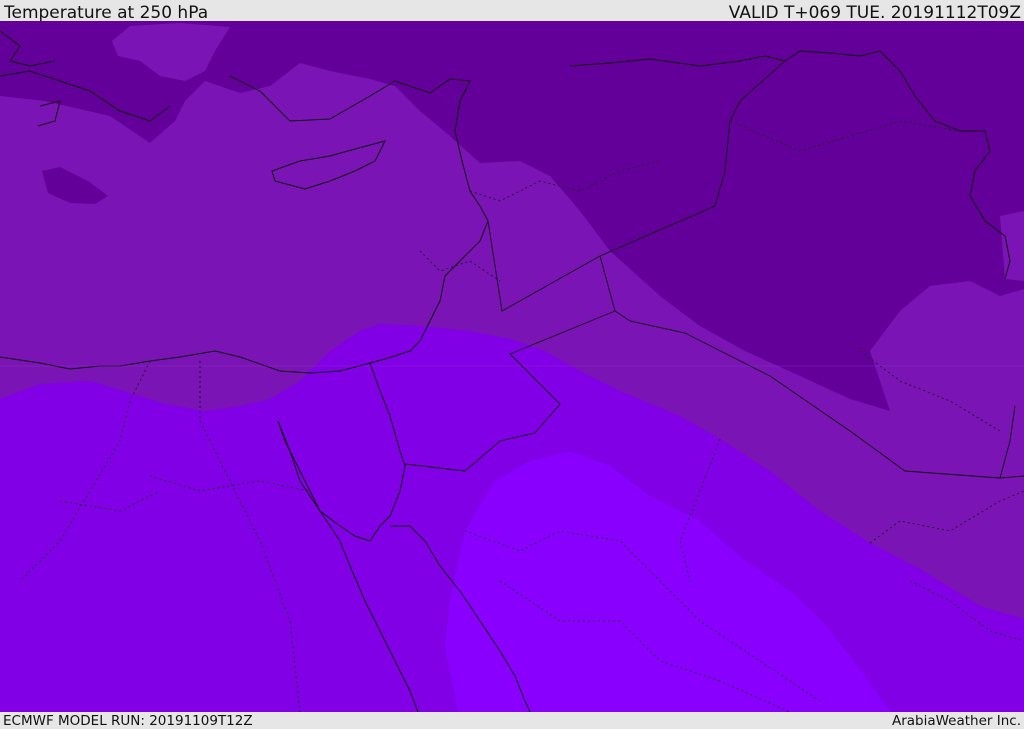  What do you see at coordinates (874, 13) in the screenshot?
I see `valid-time: VALID T+069 TUE. 20191112T09Z` at bounding box center [874, 13].